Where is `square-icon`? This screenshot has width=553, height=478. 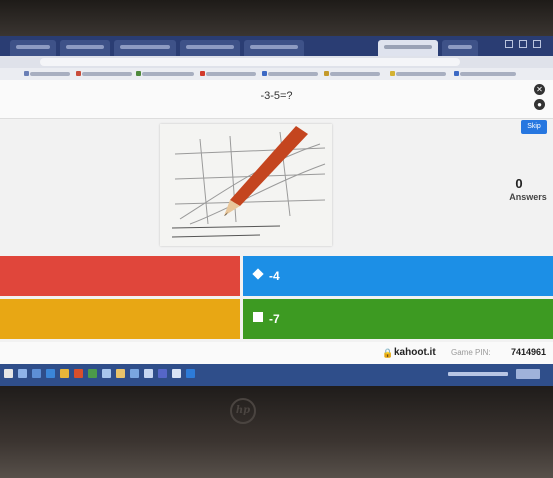
square-icon is located at coordinates (258, 317).